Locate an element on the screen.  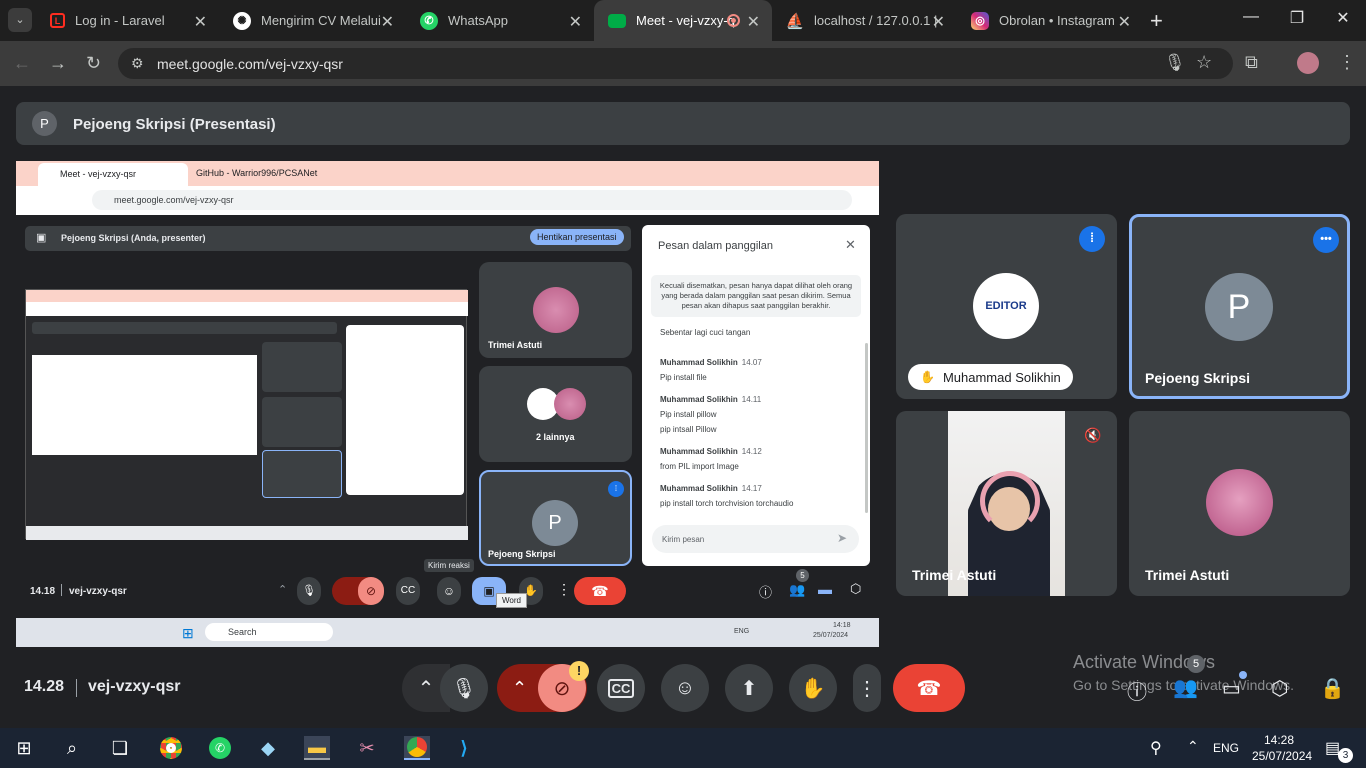
avatar: EDITOR is located at coordinates (1006, 306).